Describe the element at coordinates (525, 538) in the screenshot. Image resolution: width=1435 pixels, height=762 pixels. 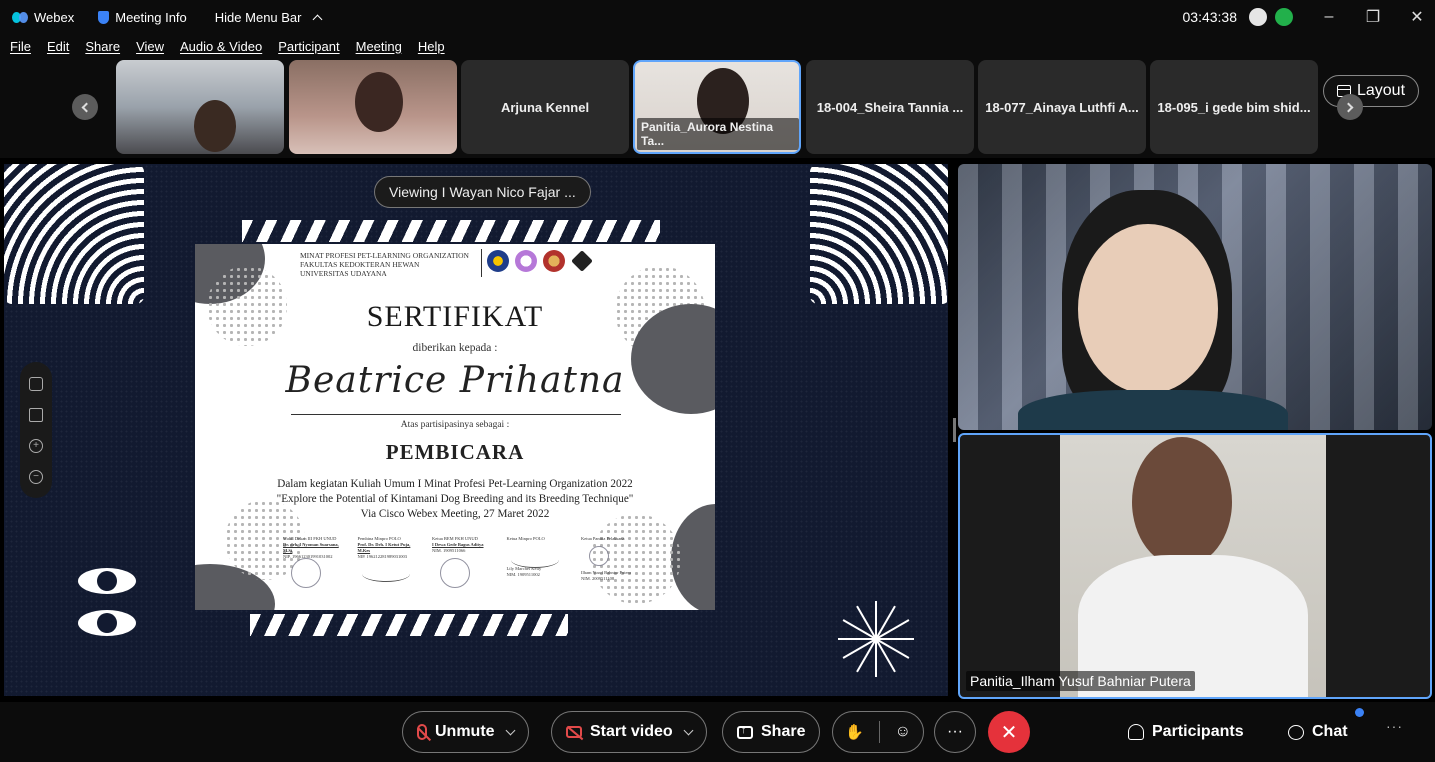
I see `signature-role: Ketua Minpro POLO` at that location.